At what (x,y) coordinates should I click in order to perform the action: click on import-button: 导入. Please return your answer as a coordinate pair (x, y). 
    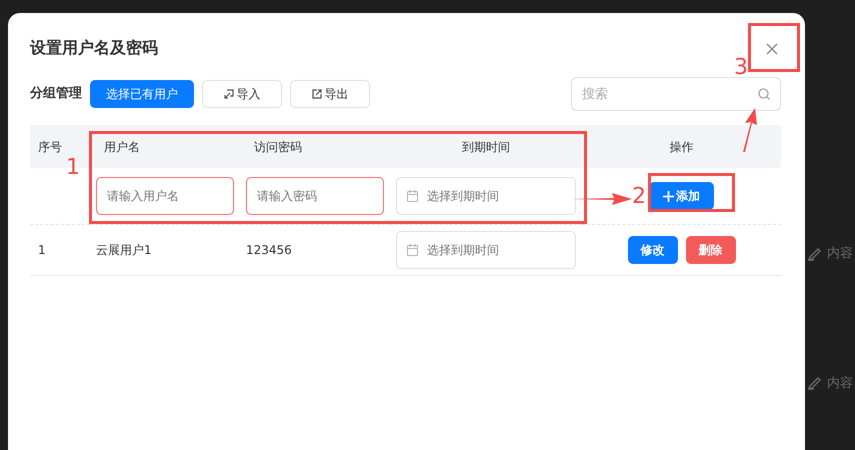
    Looking at the image, I should click on (242, 94).